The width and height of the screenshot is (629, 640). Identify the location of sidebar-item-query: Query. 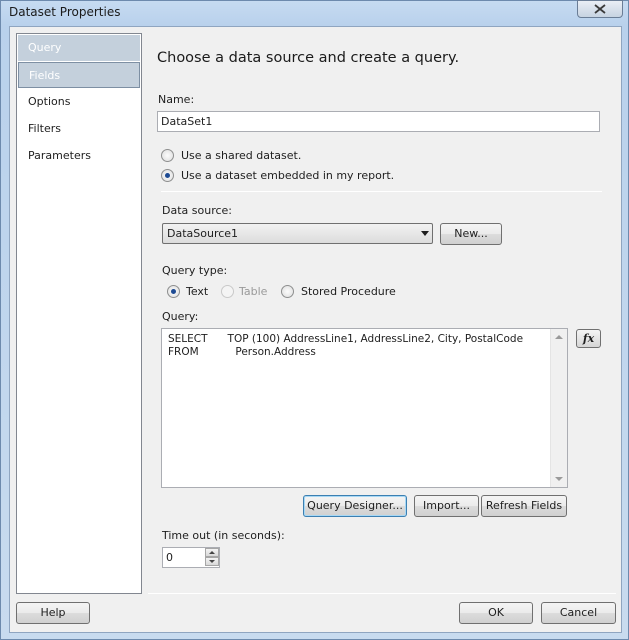
(79, 48).